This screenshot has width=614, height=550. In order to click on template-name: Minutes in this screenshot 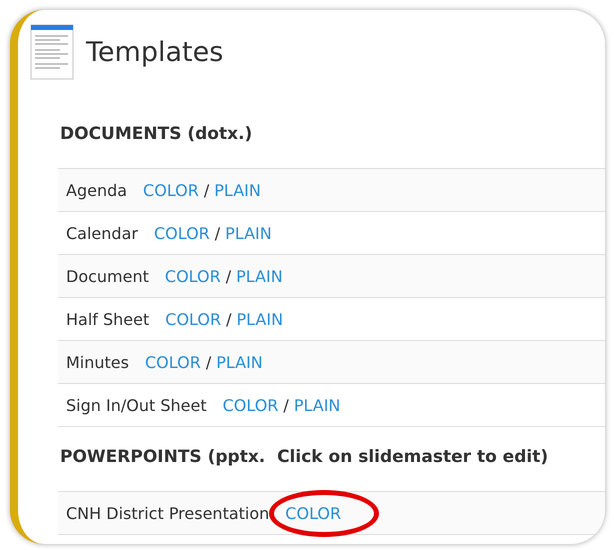, I will do `click(97, 362)`.